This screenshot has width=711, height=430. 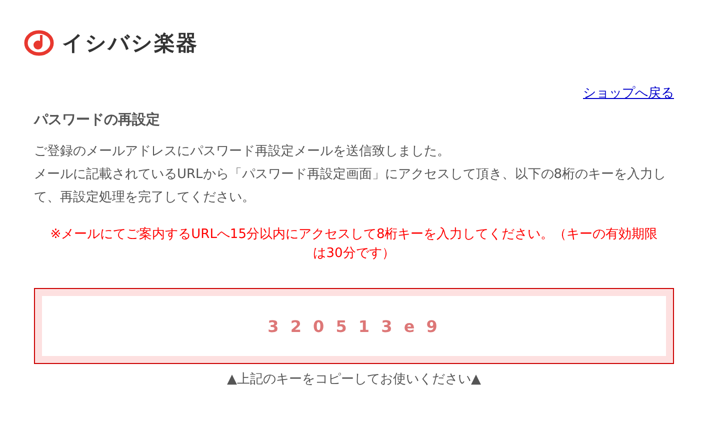 What do you see at coordinates (242, 152) in the screenshot?
I see `message-text: ご登録のメールアドレスにパスワード再設定メールを送信致しました。` at bounding box center [242, 152].